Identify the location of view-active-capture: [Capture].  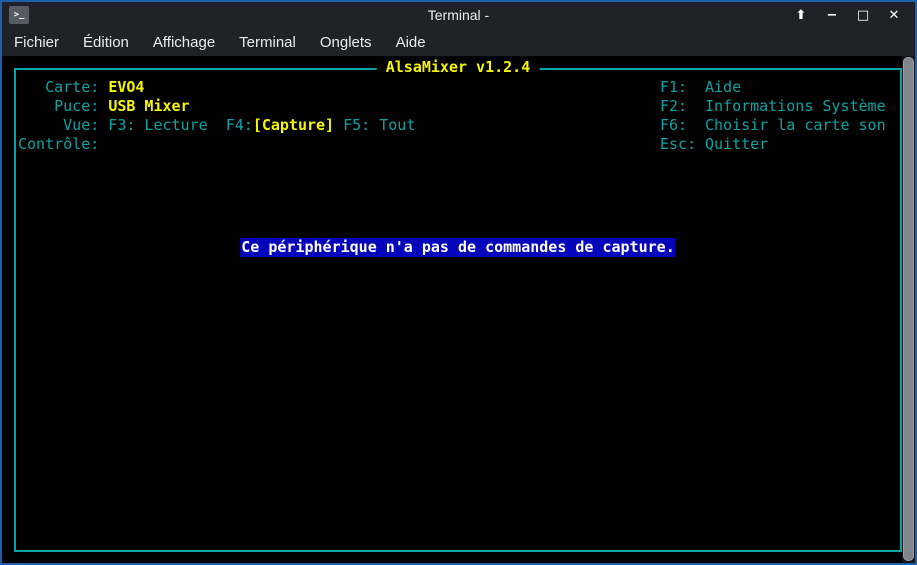
(293, 125).